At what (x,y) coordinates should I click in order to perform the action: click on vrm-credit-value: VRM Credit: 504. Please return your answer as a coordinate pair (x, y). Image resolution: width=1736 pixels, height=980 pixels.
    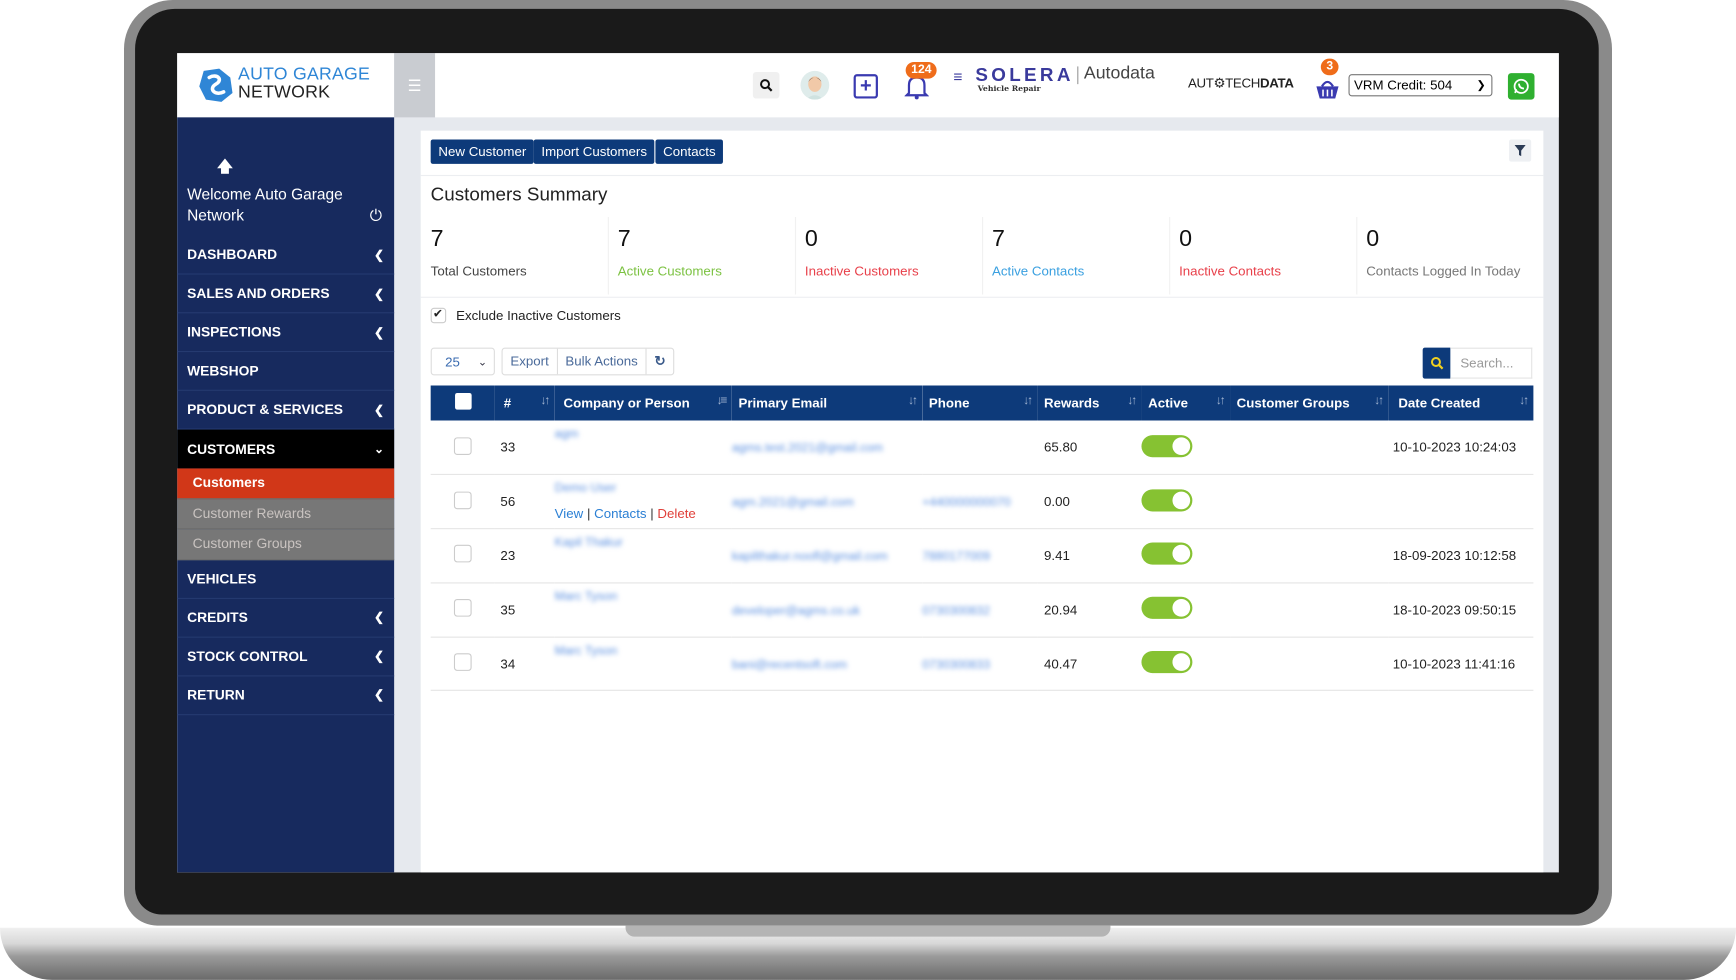
    Looking at the image, I should click on (1403, 85).